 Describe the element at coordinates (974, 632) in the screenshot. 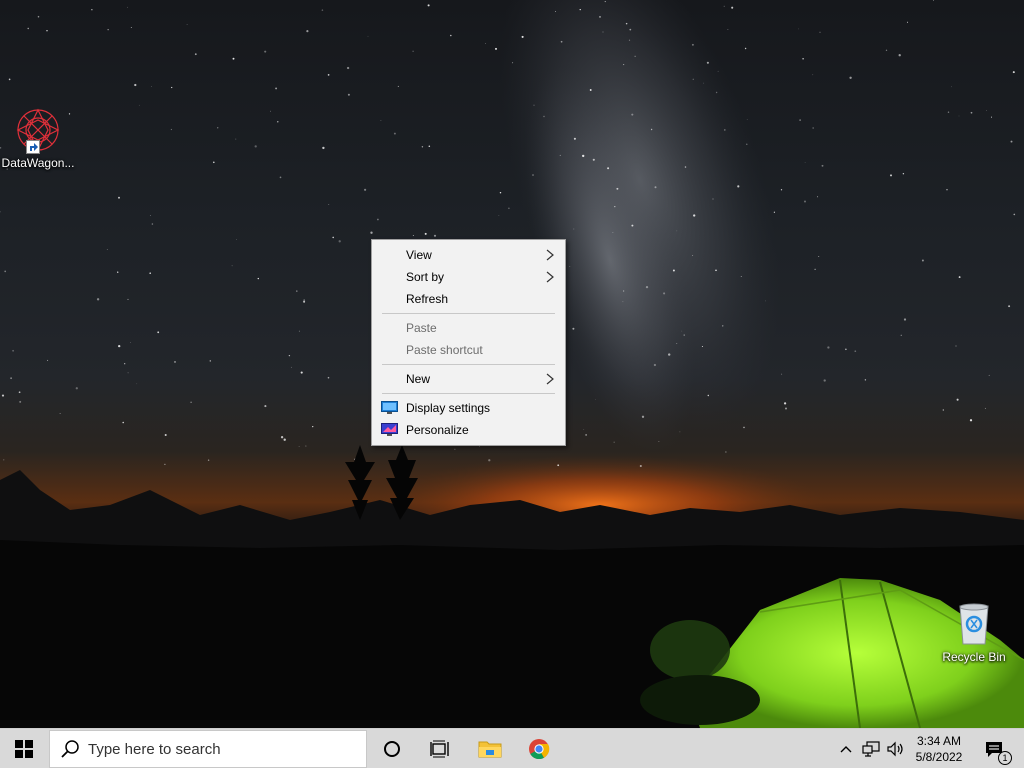

I see `desktop-icon-recycle-bin: Recycle Bin` at that location.